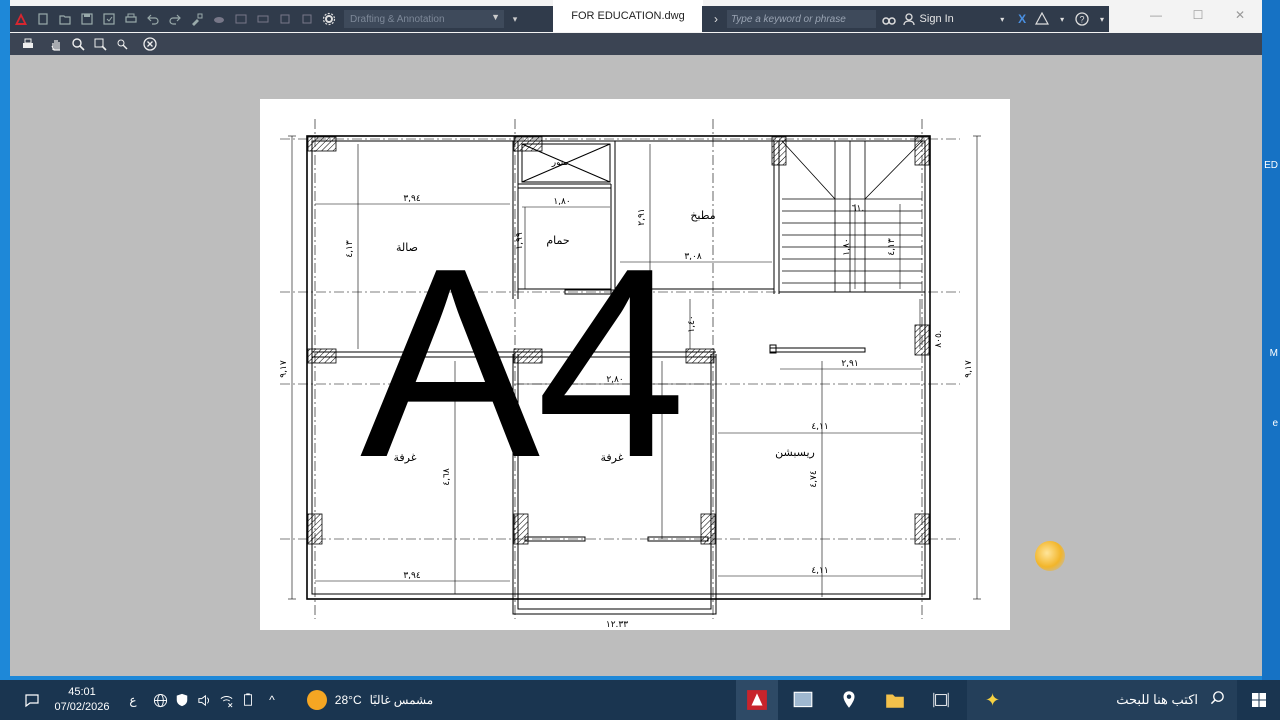 Image resolution: width=1280 pixels, height=720 pixels. Describe the element at coordinates (56, 44) in the screenshot. I see `pan-hand-icon` at that location.